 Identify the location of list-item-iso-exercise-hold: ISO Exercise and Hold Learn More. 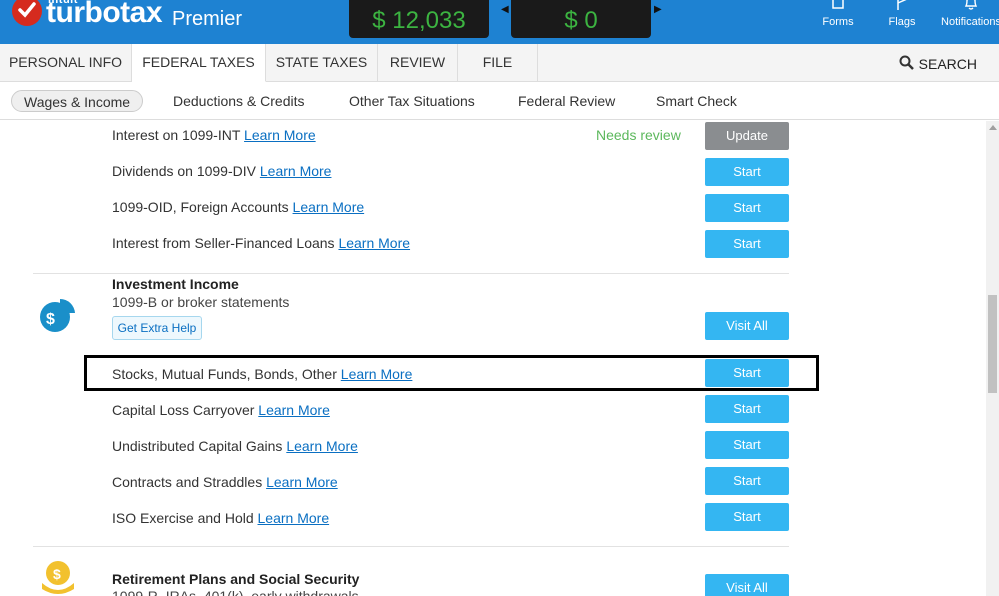
(220, 518).